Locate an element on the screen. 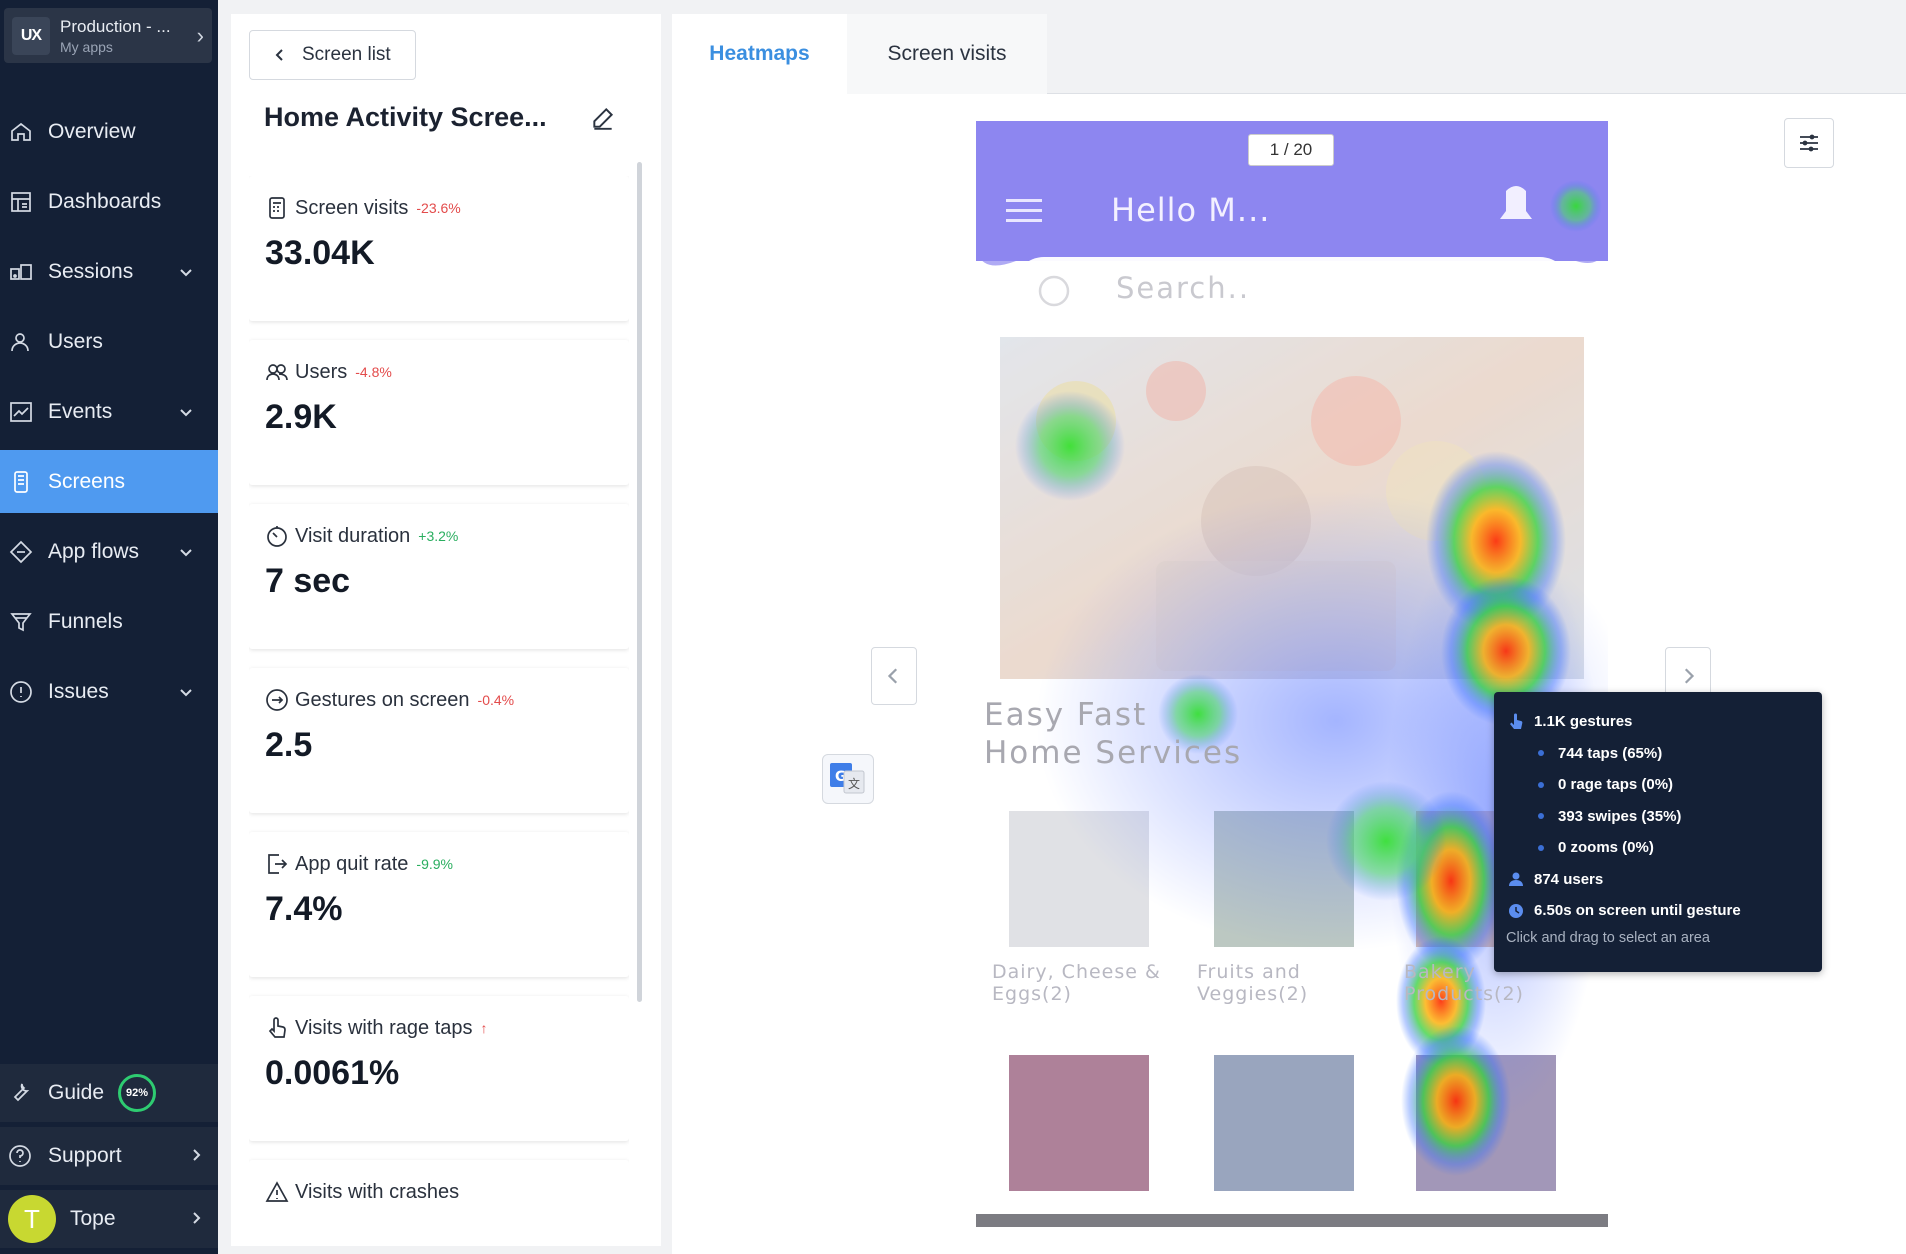 Image resolution: width=1906 pixels, height=1254 pixels. sessions-icon is located at coordinates (21, 272).